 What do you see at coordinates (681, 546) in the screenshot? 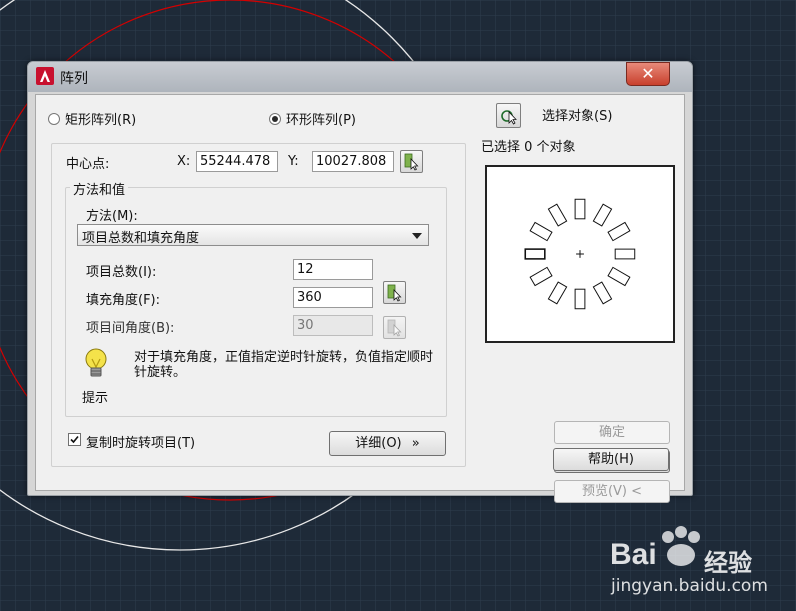
I see `baidu-watermark` at bounding box center [681, 546].